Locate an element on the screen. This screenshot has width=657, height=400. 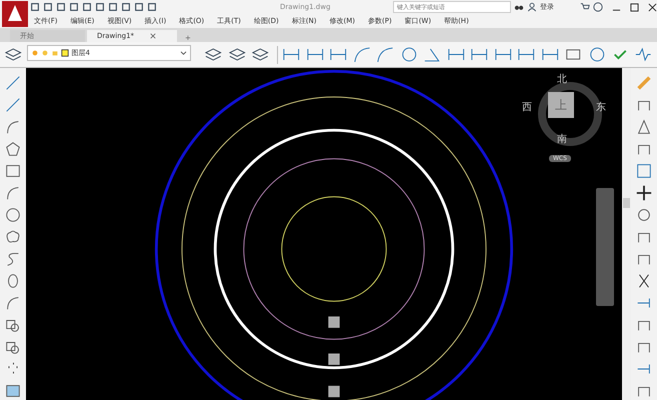
polygon-tool-icon is located at coordinates (13, 149).